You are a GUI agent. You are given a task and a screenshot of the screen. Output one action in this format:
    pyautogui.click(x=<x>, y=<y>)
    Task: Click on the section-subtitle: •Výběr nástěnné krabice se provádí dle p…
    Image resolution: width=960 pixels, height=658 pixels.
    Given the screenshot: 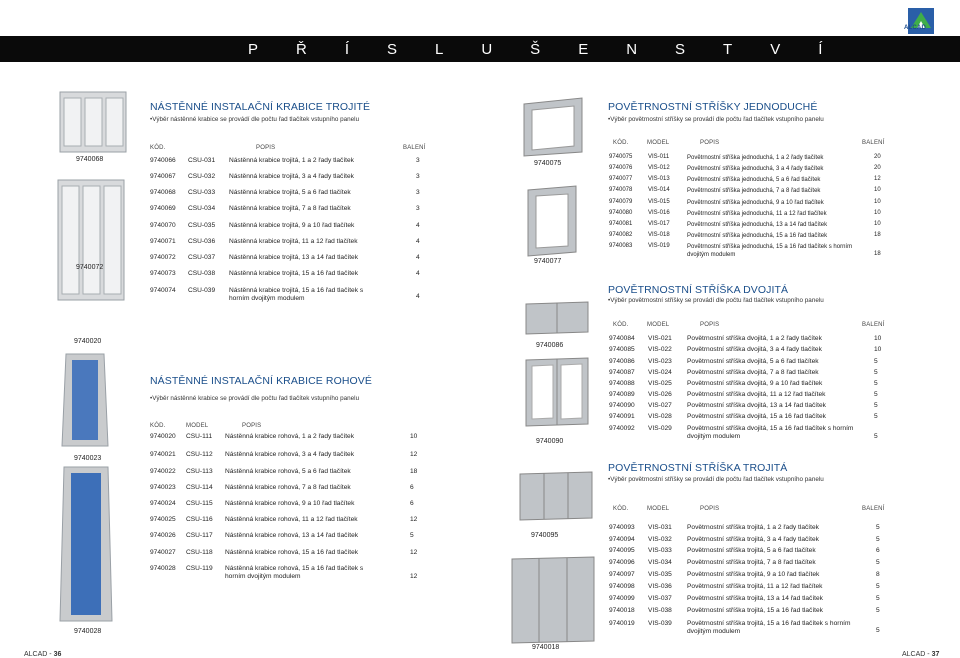 What is the action you would take?
    pyautogui.click(x=255, y=398)
    